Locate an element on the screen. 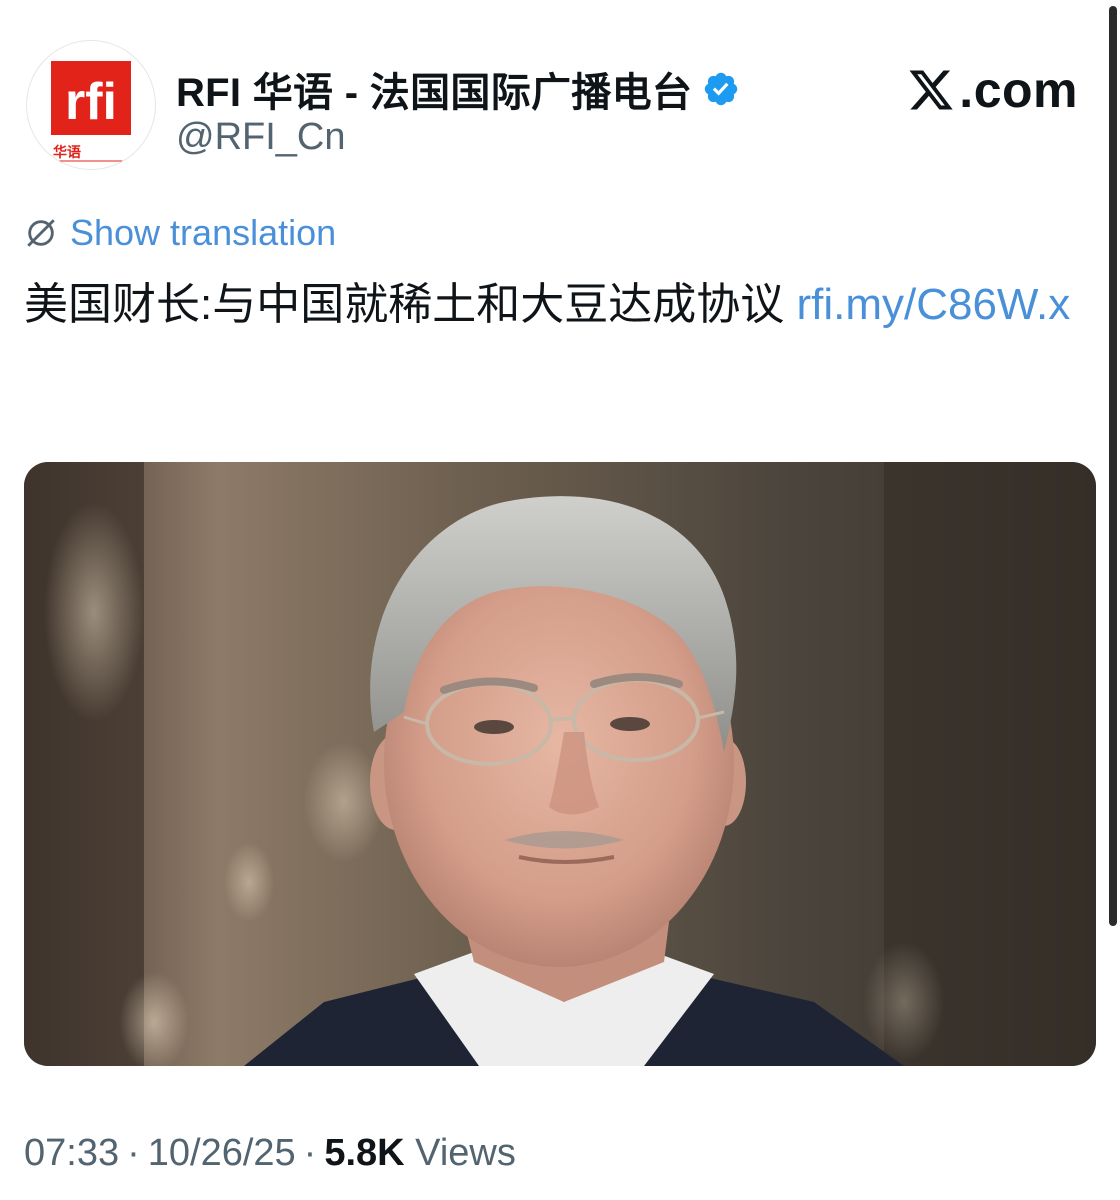  rfi-logo-icon: rfi 华语 is located at coordinates (91, 111).